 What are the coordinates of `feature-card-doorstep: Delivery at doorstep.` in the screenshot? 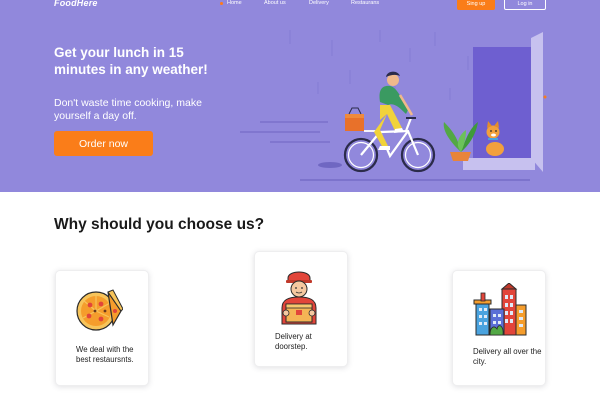 It's located at (301, 309).